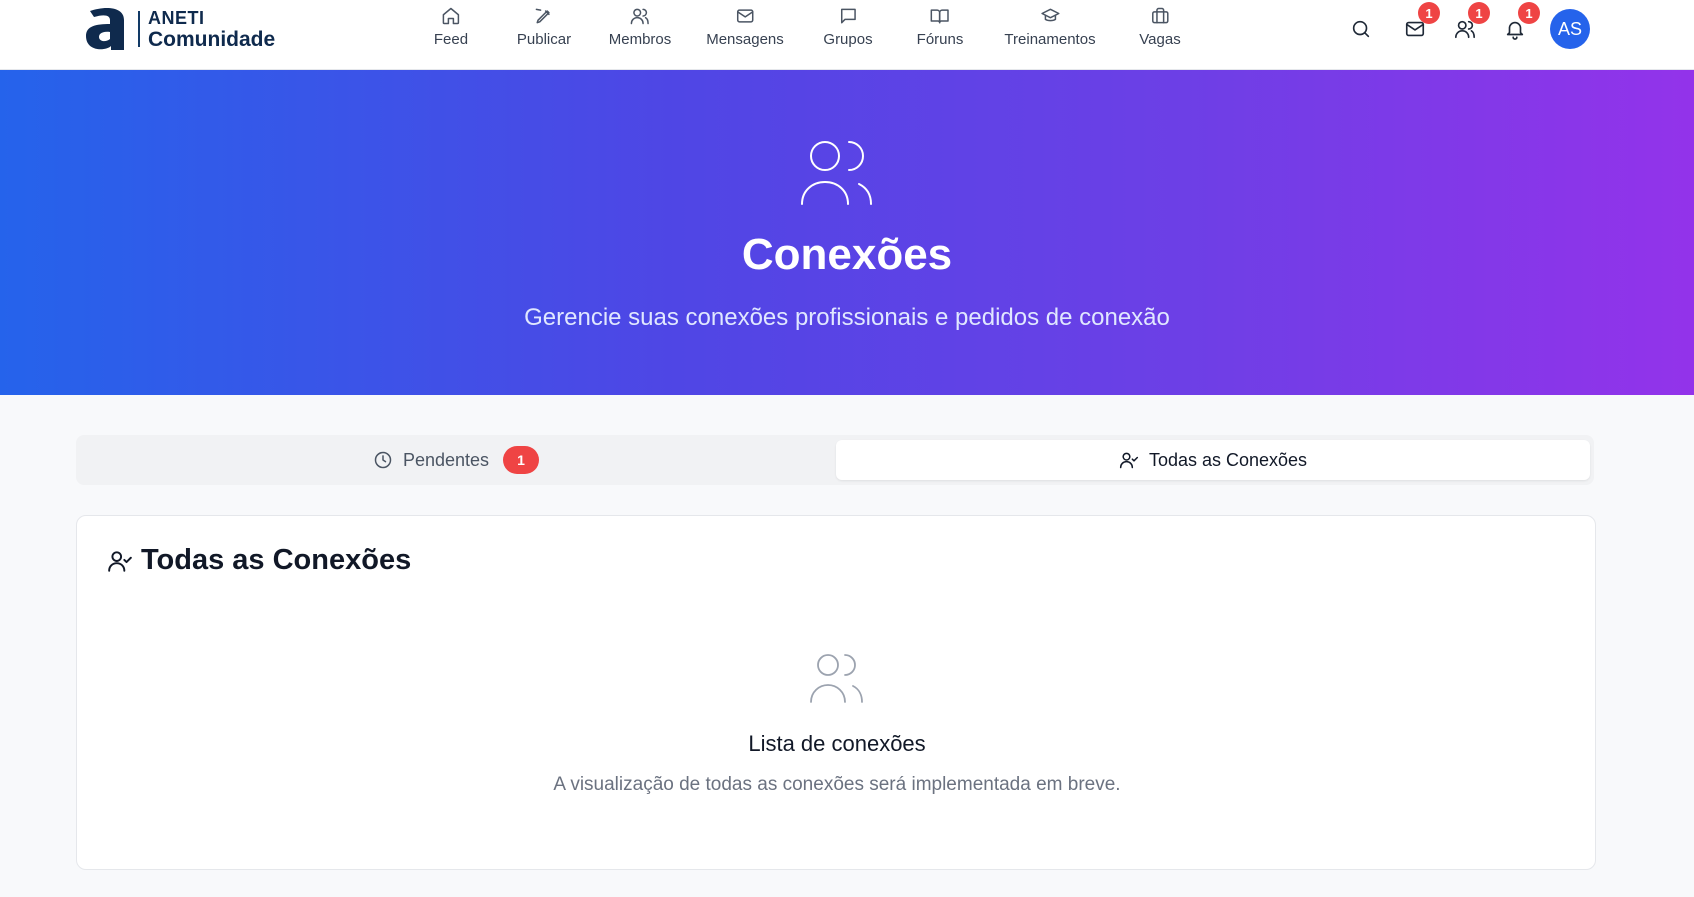 Image resolution: width=1694 pixels, height=897 pixels. Describe the element at coordinates (848, 39) in the screenshot. I see `nav-label: Grupos` at that location.